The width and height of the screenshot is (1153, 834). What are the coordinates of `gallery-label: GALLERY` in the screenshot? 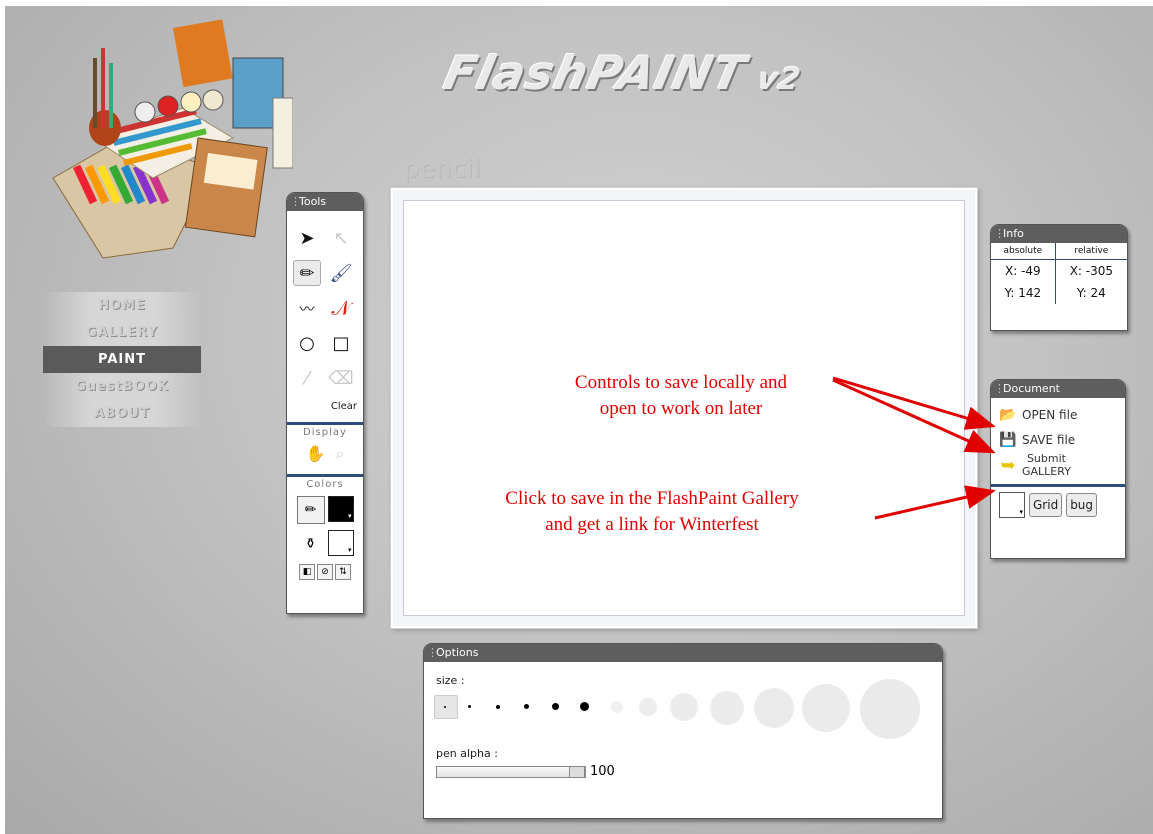 It's located at (1046, 471).